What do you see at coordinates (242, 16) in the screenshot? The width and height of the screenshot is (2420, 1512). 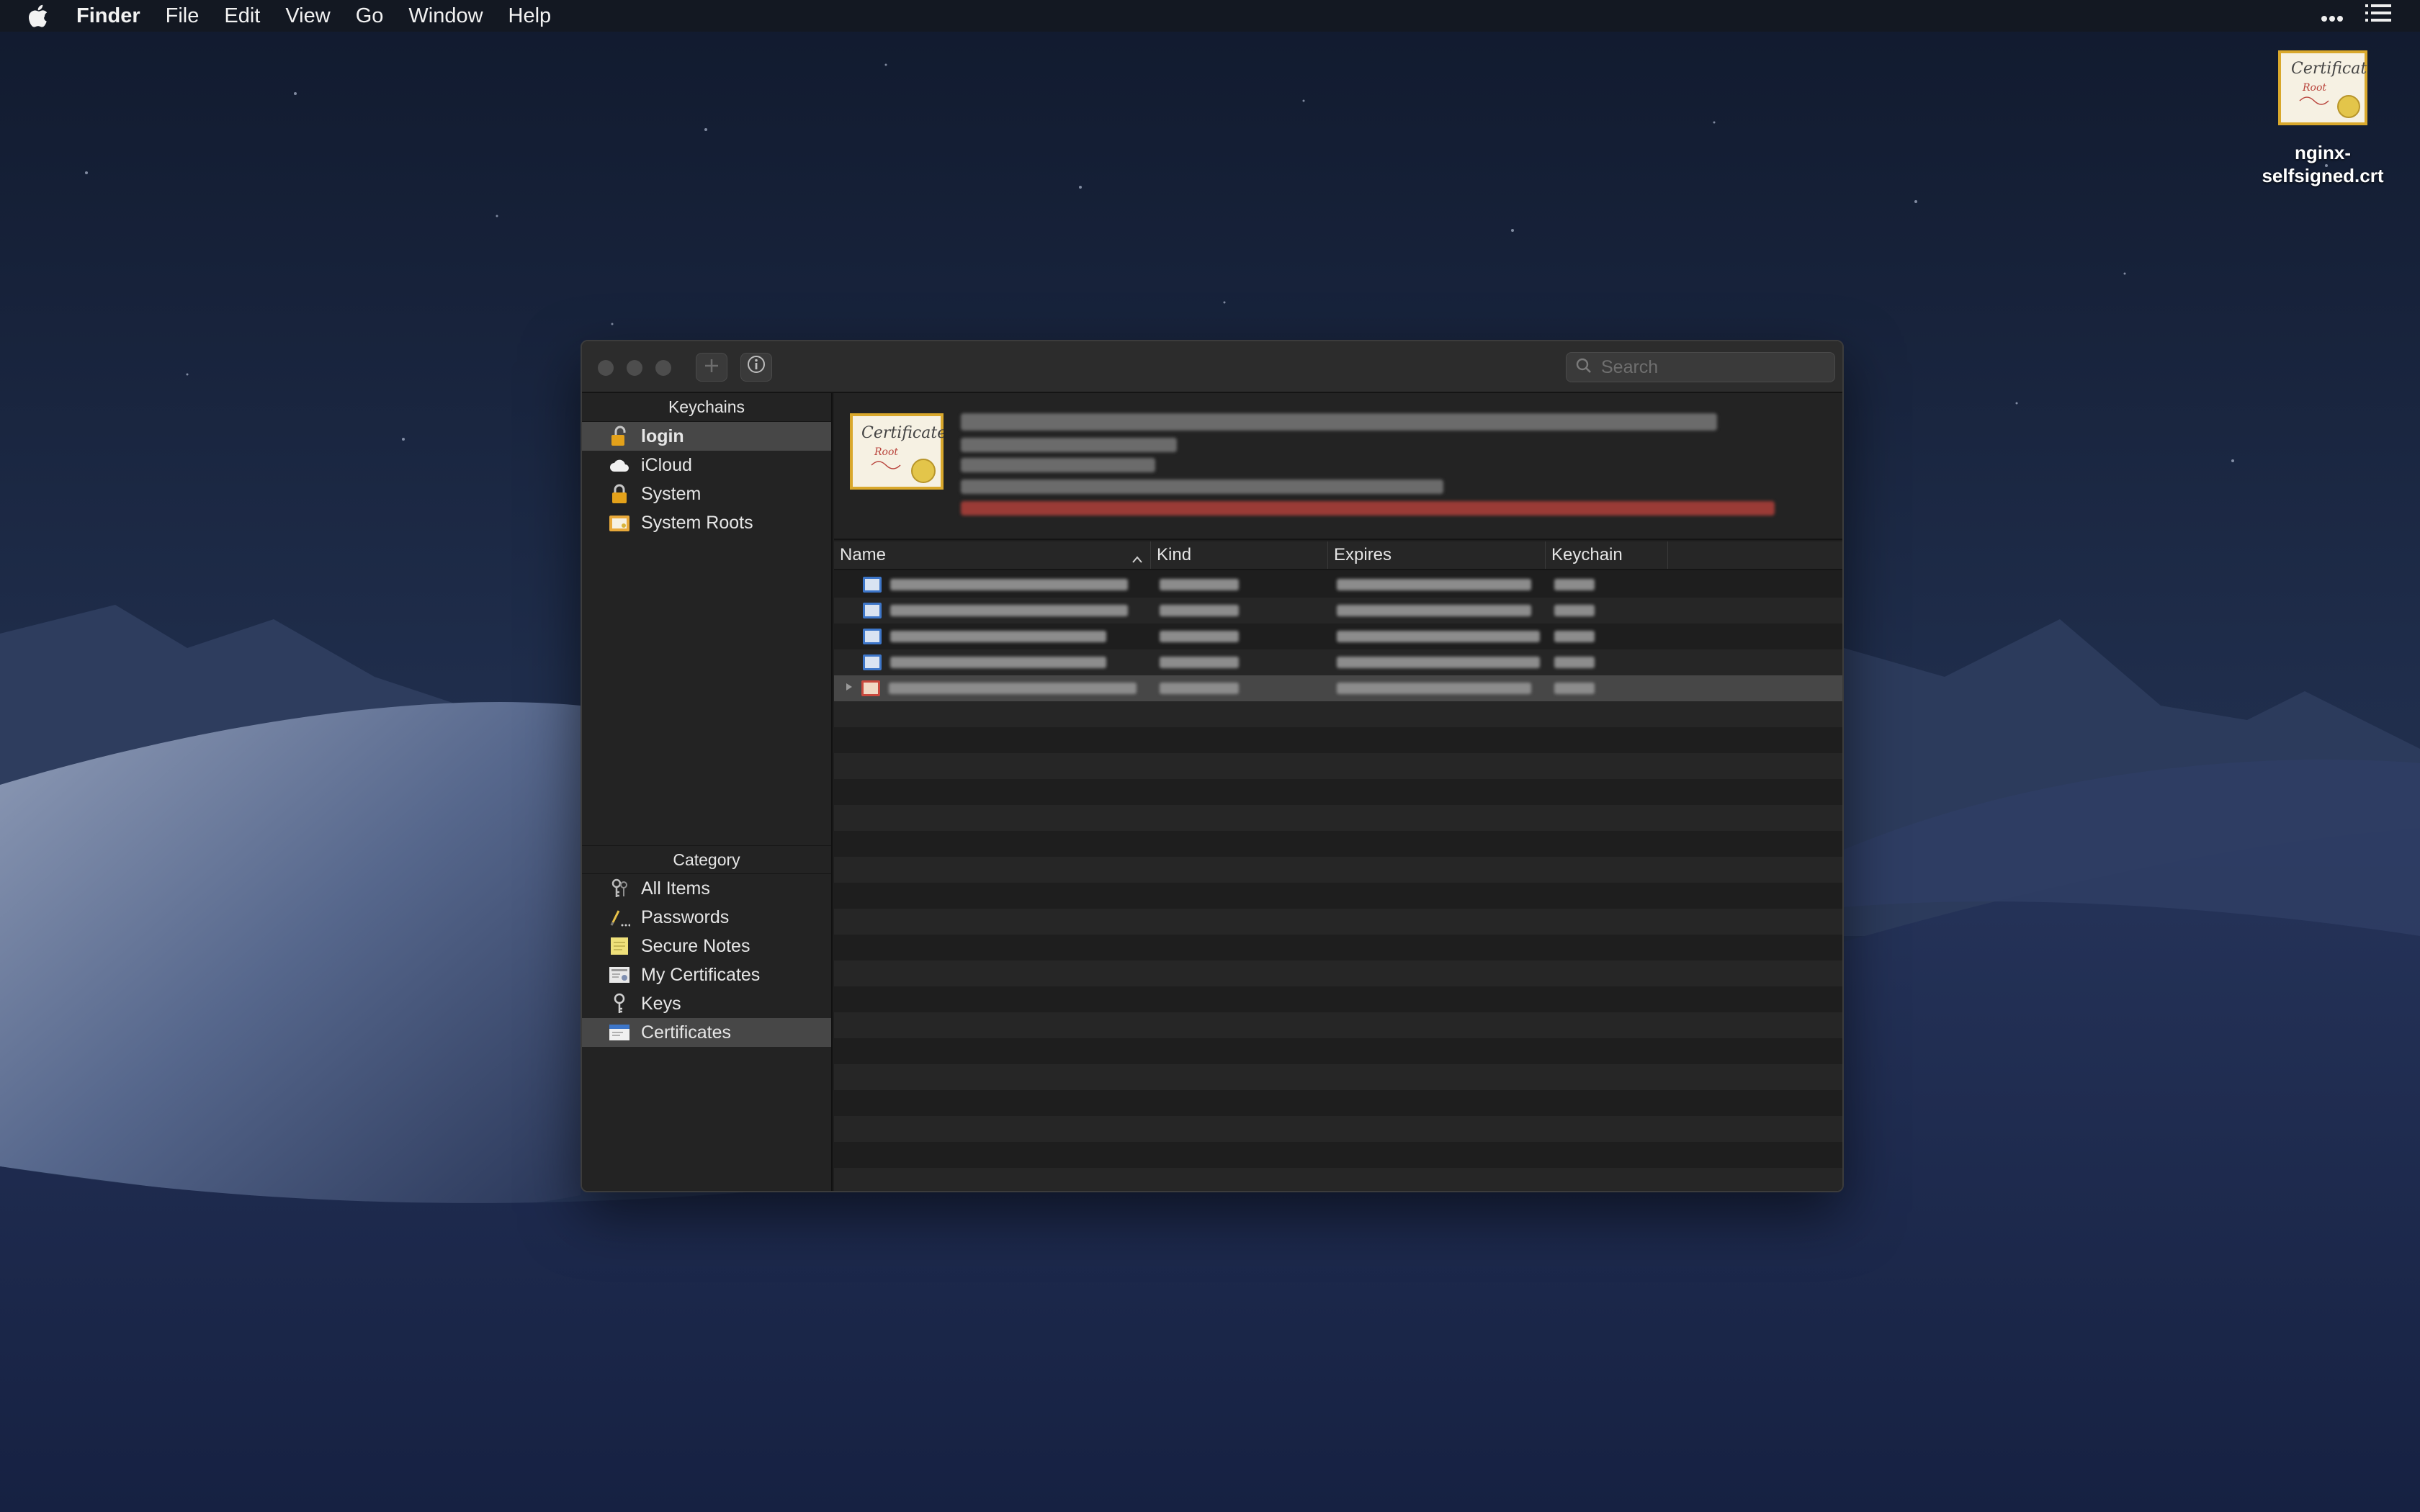 I see `menu-edit: Edit` at bounding box center [242, 16].